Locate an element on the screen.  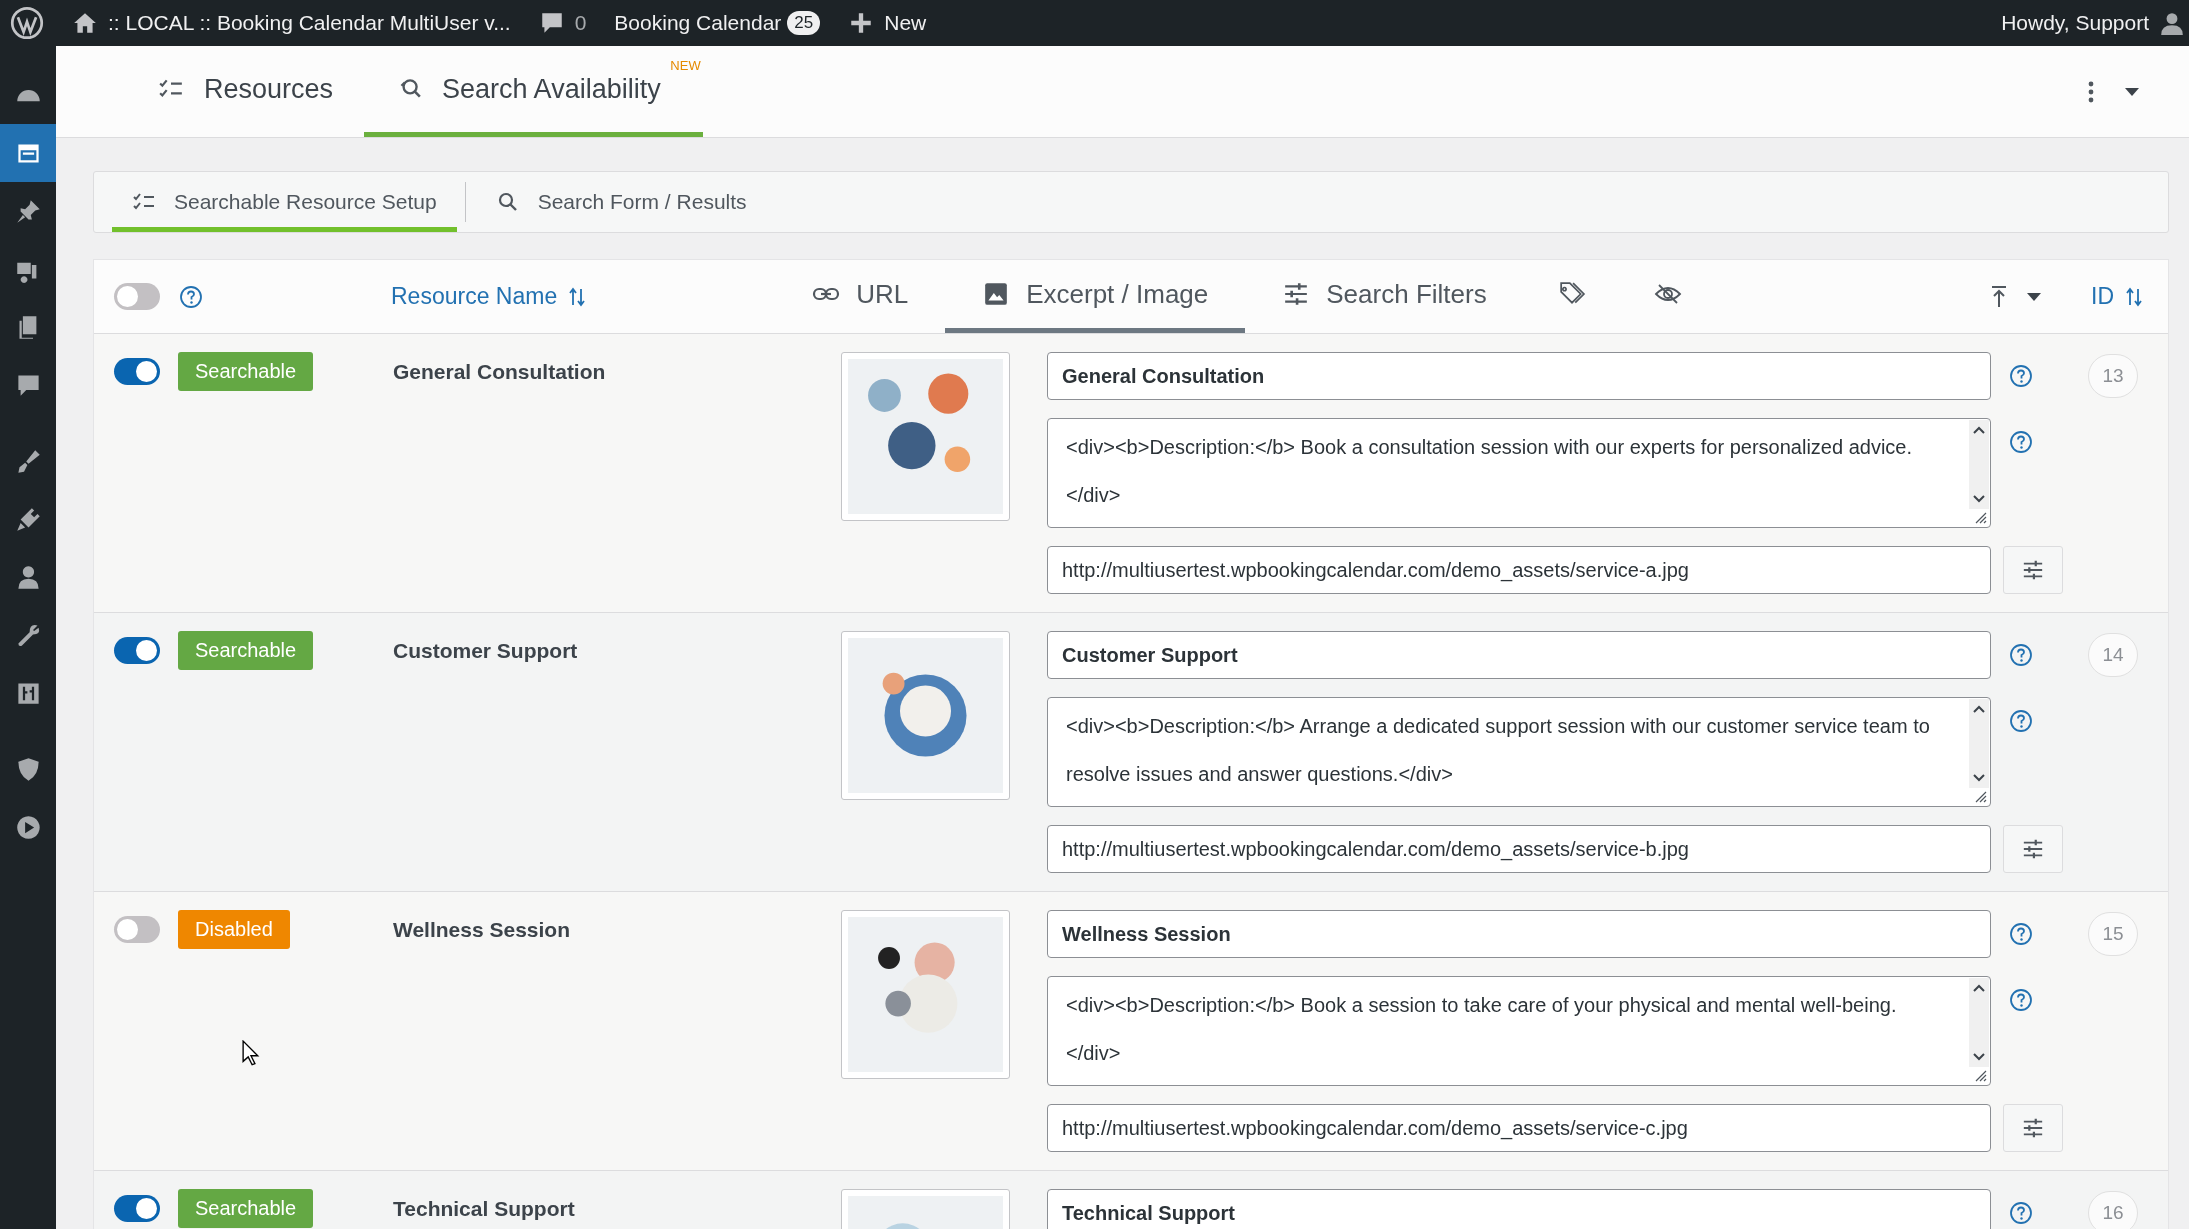
booking-calendar-link: Booking Calendar 25 is located at coordinates (717, 23).